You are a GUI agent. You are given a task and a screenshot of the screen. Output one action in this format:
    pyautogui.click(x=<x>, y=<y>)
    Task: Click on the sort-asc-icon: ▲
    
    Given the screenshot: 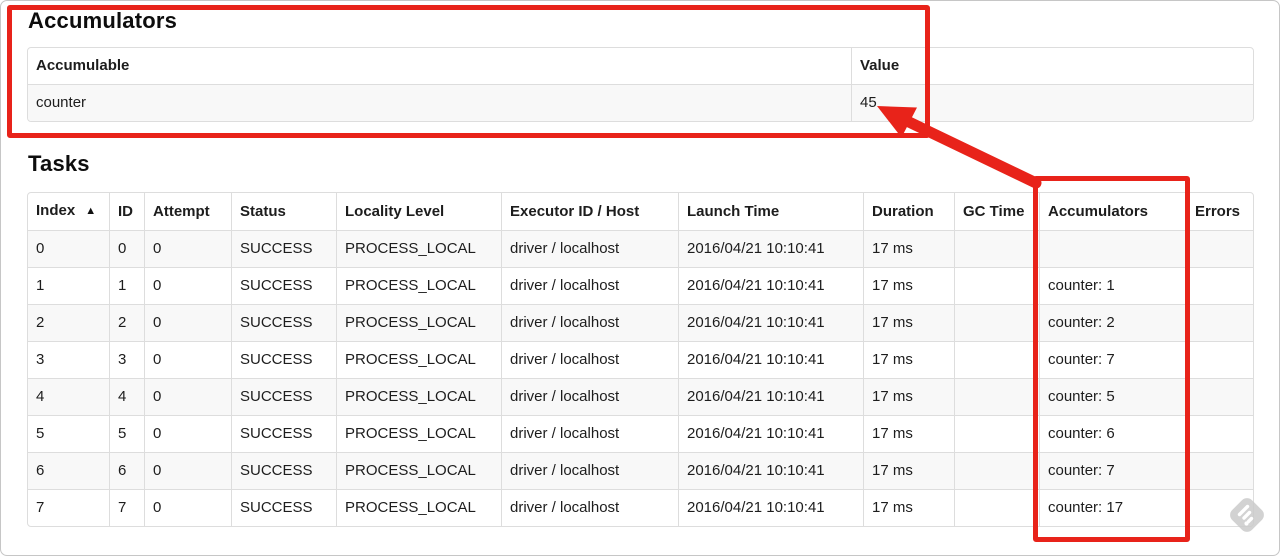 What is the action you would take?
    pyautogui.click(x=91, y=211)
    